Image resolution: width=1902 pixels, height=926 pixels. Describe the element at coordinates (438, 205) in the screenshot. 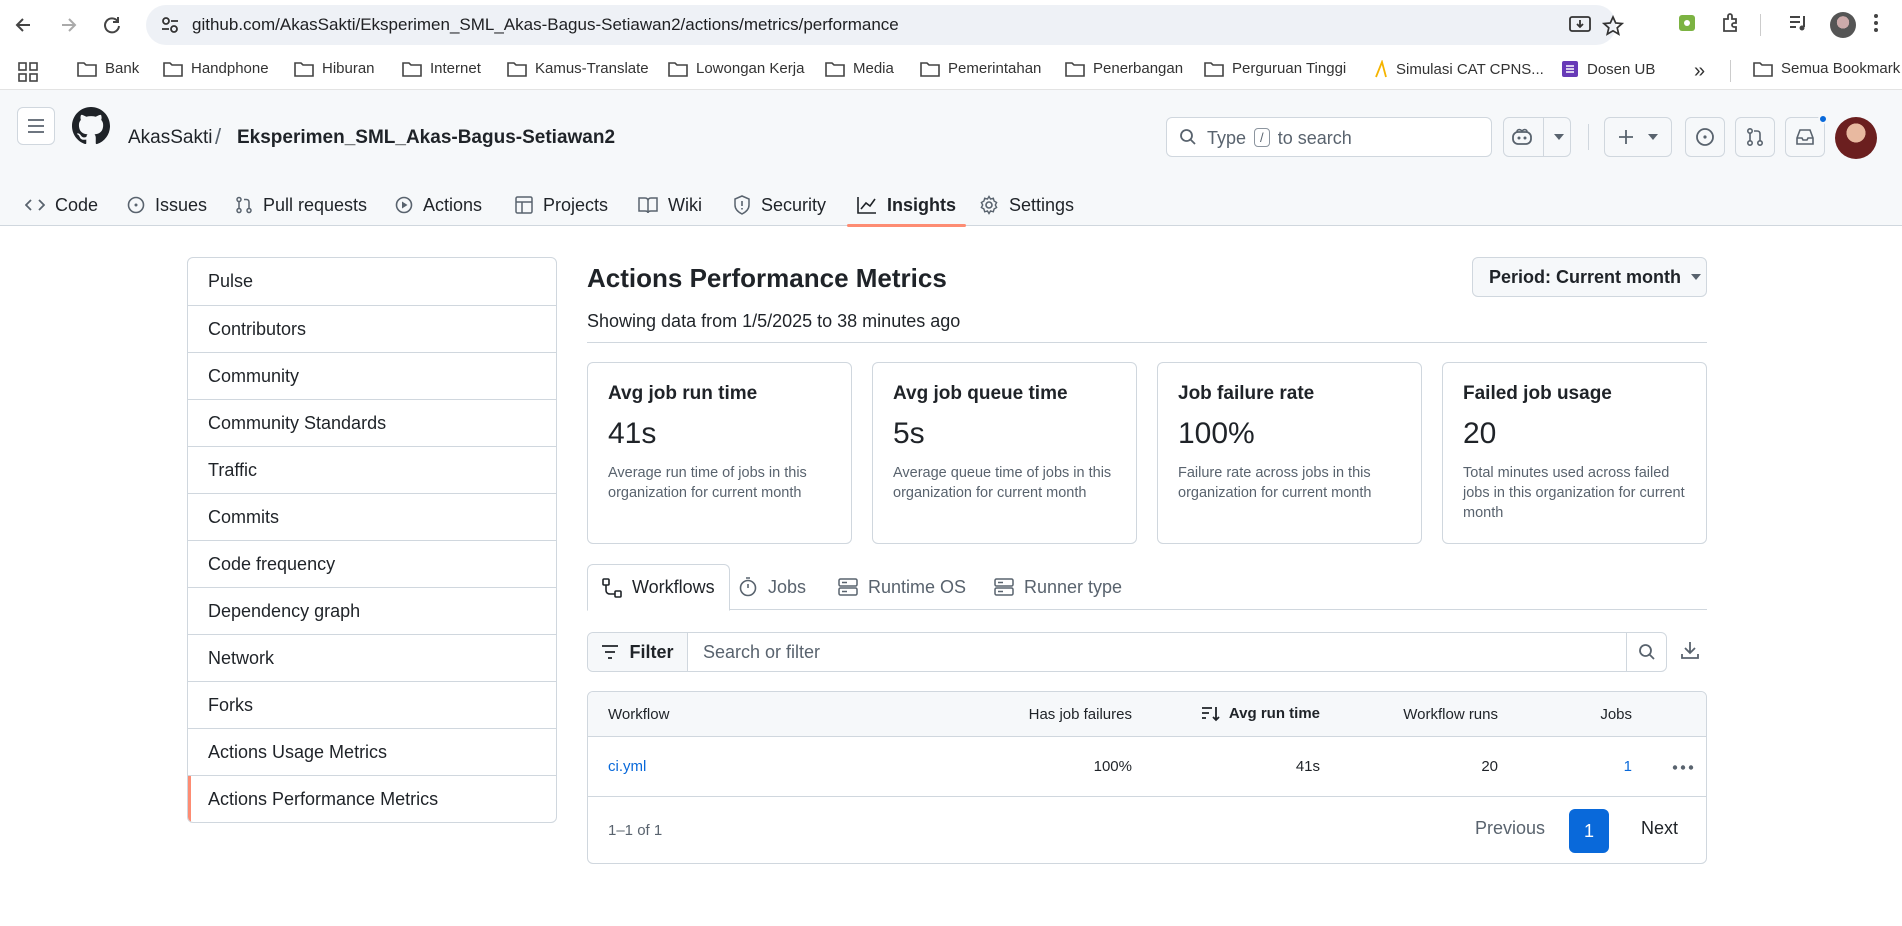

I see `tab-actions: Actions` at that location.